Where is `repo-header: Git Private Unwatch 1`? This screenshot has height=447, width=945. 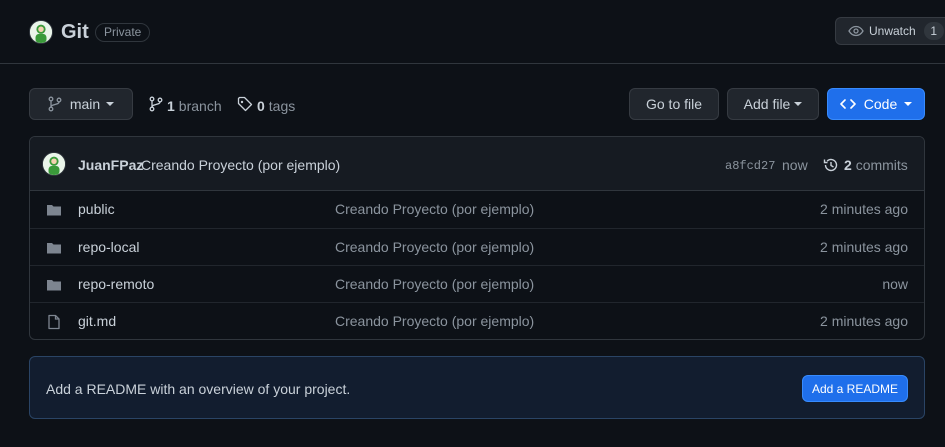 repo-header: Git Private Unwatch 1 is located at coordinates (472, 32).